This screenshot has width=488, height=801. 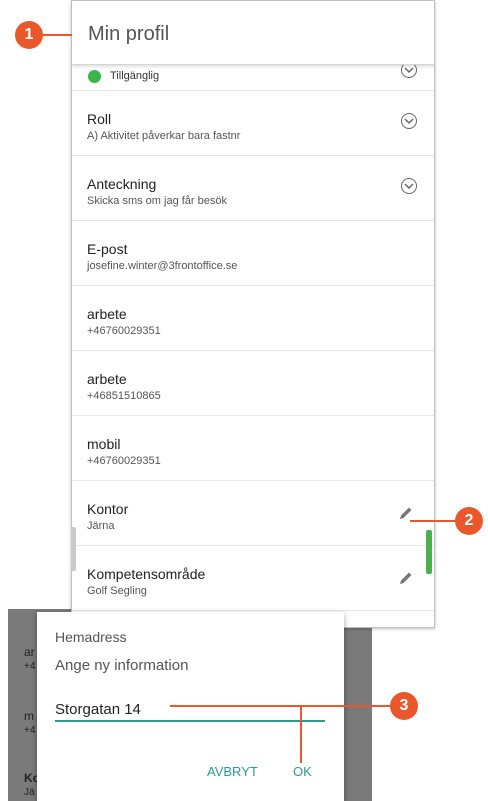 What do you see at coordinates (29, 35) in the screenshot?
I see `callout-badge-1: 1` at bounding box center [29, 35].